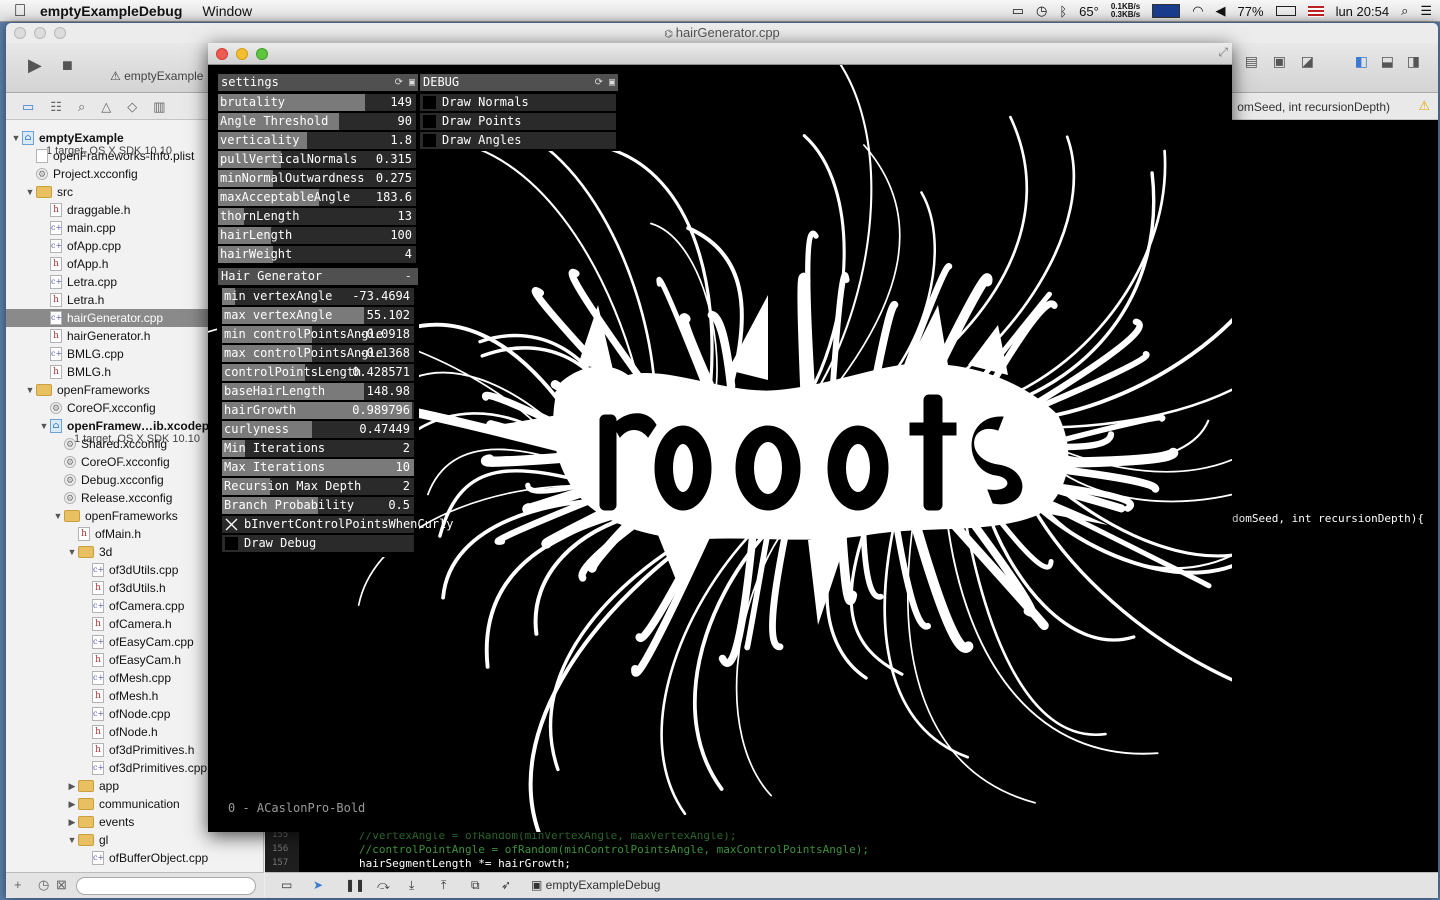 Image resolution: width=1440 pixels, height=900 pixels. Describe the element at coordinates (318, 486) in the screenshot. I see `gui-slider: Recursion Max Depth 2` at that location.